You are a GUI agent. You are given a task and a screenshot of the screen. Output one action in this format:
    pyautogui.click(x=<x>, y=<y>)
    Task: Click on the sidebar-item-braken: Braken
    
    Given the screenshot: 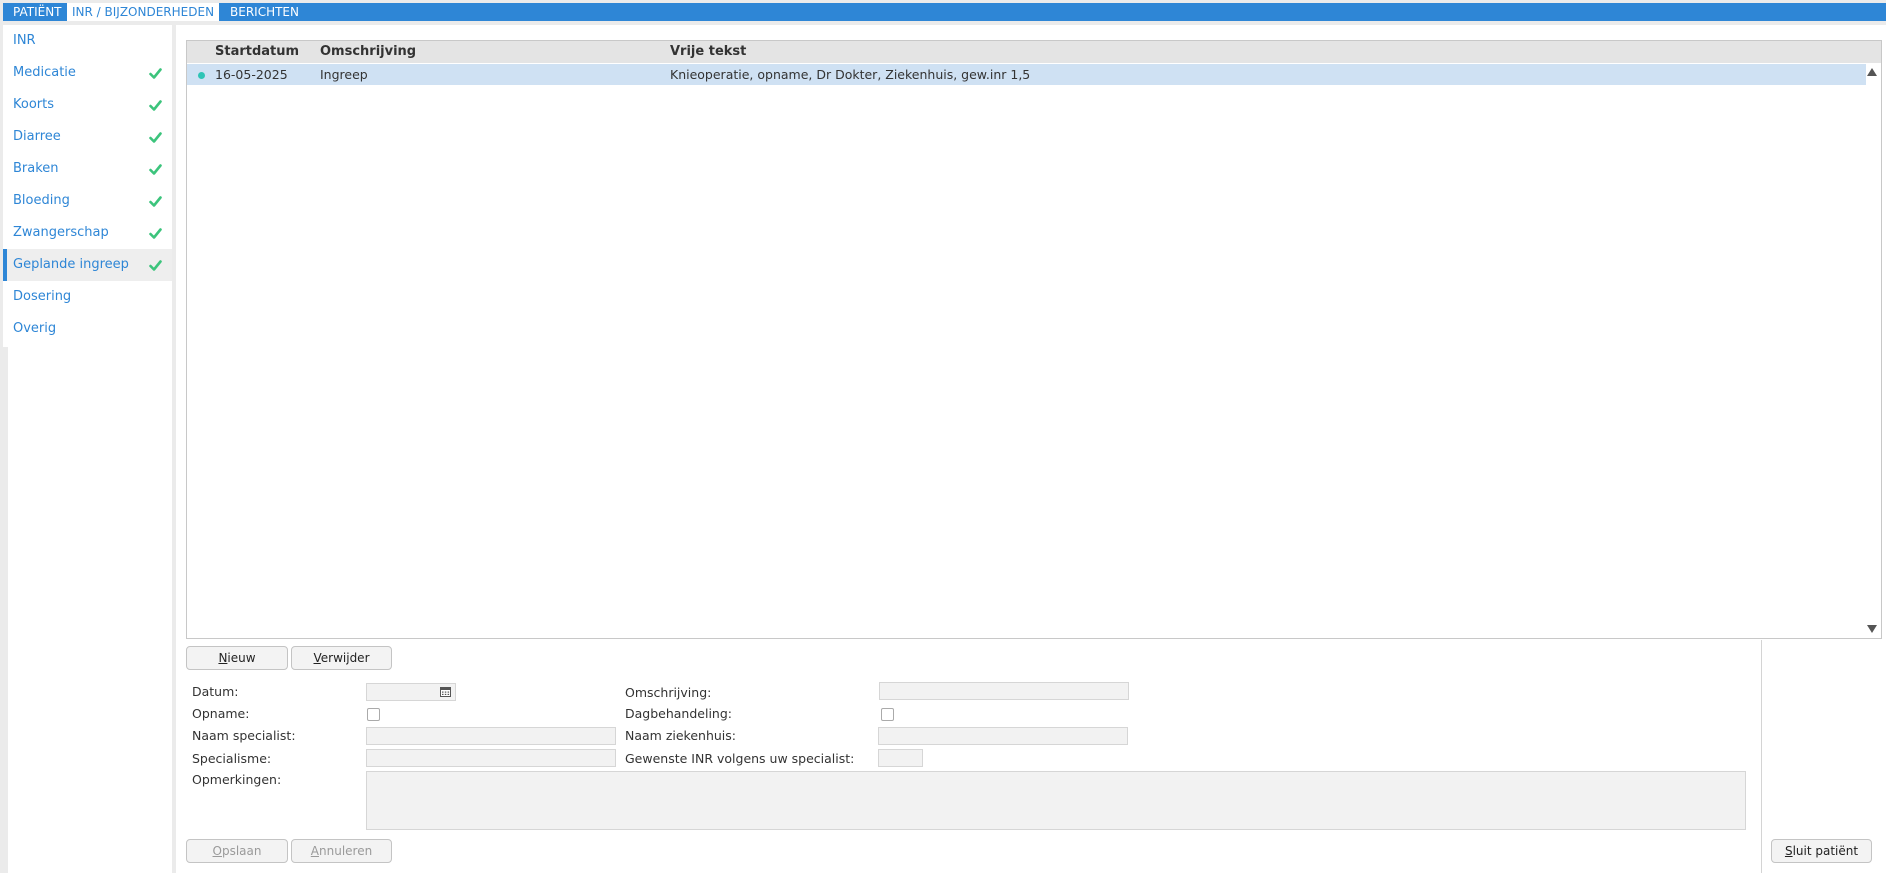 What is the action you would take?
    pyautogui.click(x=87, y=169)
    